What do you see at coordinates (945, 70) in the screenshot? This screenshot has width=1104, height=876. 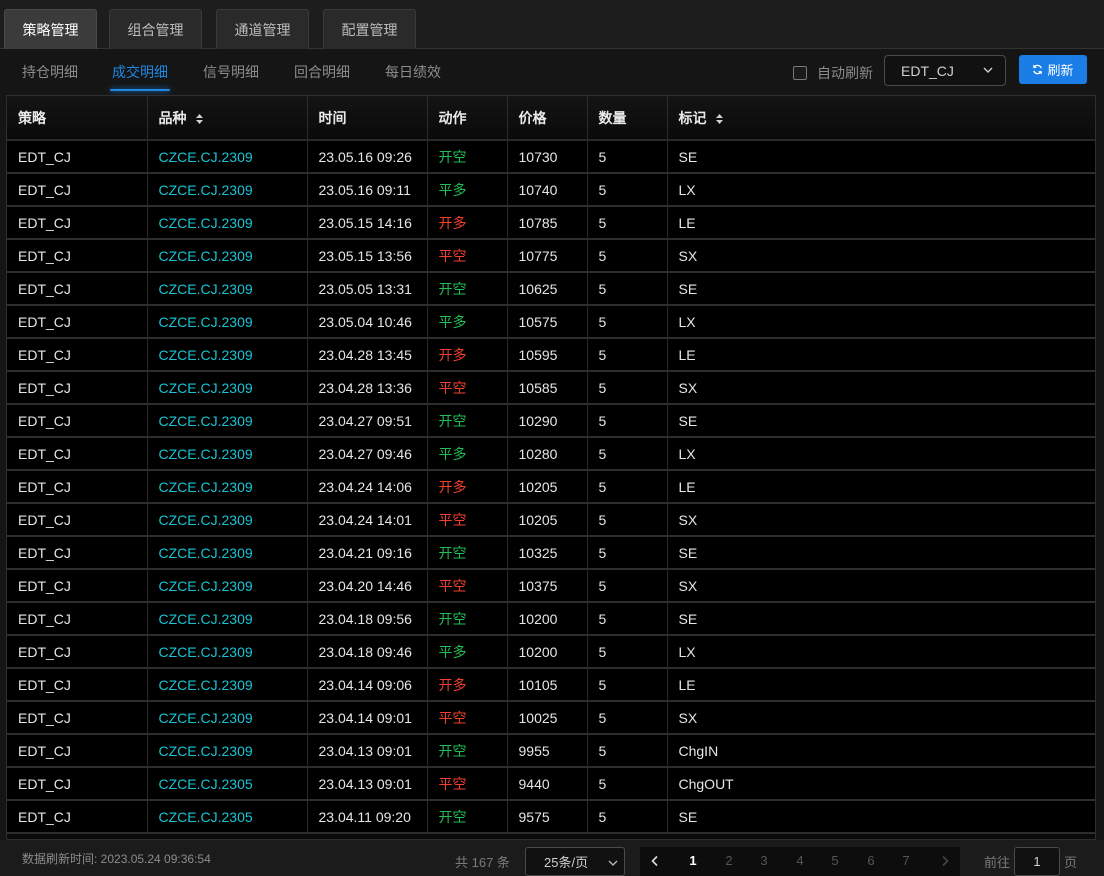 I see `strategy-select: EDT_CJ` at bounding box center [945, 70].